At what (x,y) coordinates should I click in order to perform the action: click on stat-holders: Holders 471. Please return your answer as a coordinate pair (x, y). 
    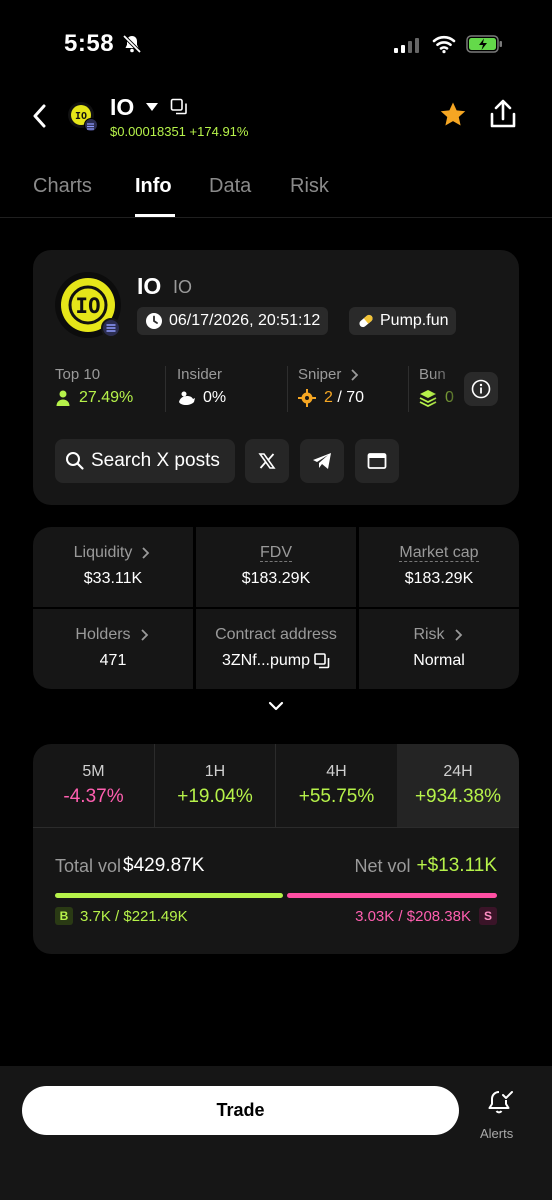
    Looking at the image, I should click on (113, 649).